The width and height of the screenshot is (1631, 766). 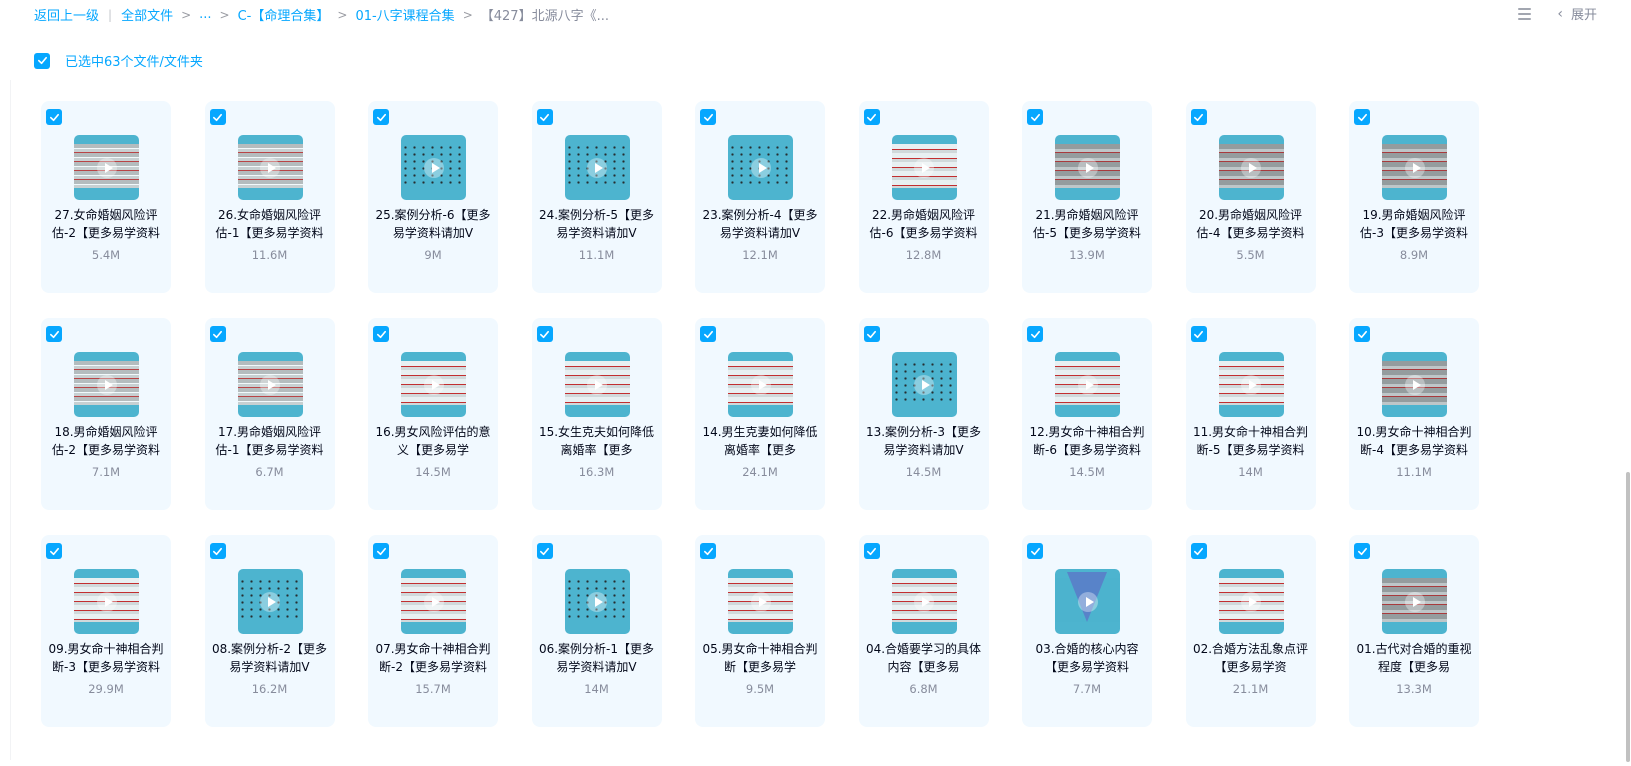 I want to click on file-name: 19.男命婚姻风险评估-3【更多易学资料请加V, so click(x=1414, y=224).